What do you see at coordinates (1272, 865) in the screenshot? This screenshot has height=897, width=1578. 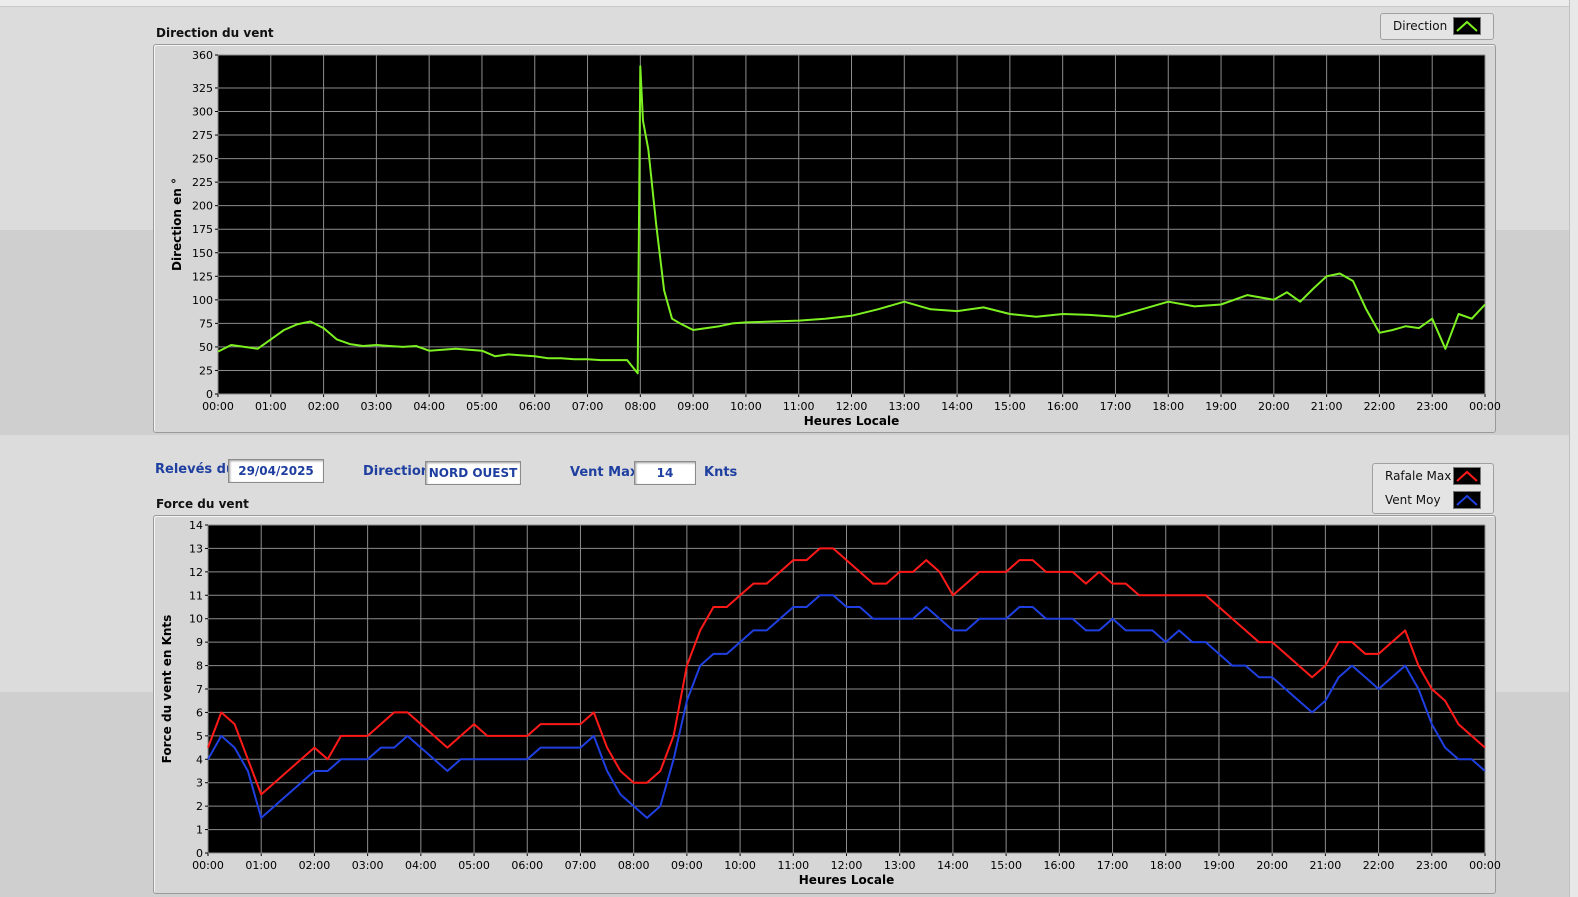 I see `x-tick-label: 20:00` at bounding box center [1272, 865].